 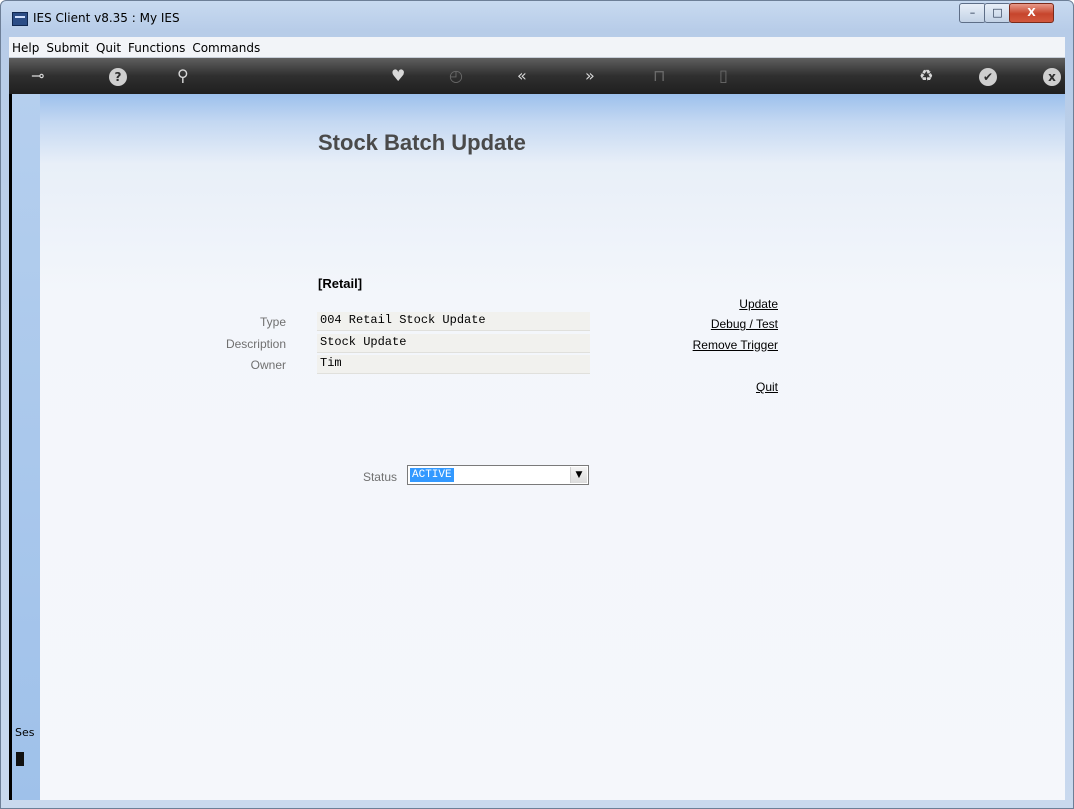 I want to click on remove-trigger-link: Remove Trigger, so click(x=698, y=345).